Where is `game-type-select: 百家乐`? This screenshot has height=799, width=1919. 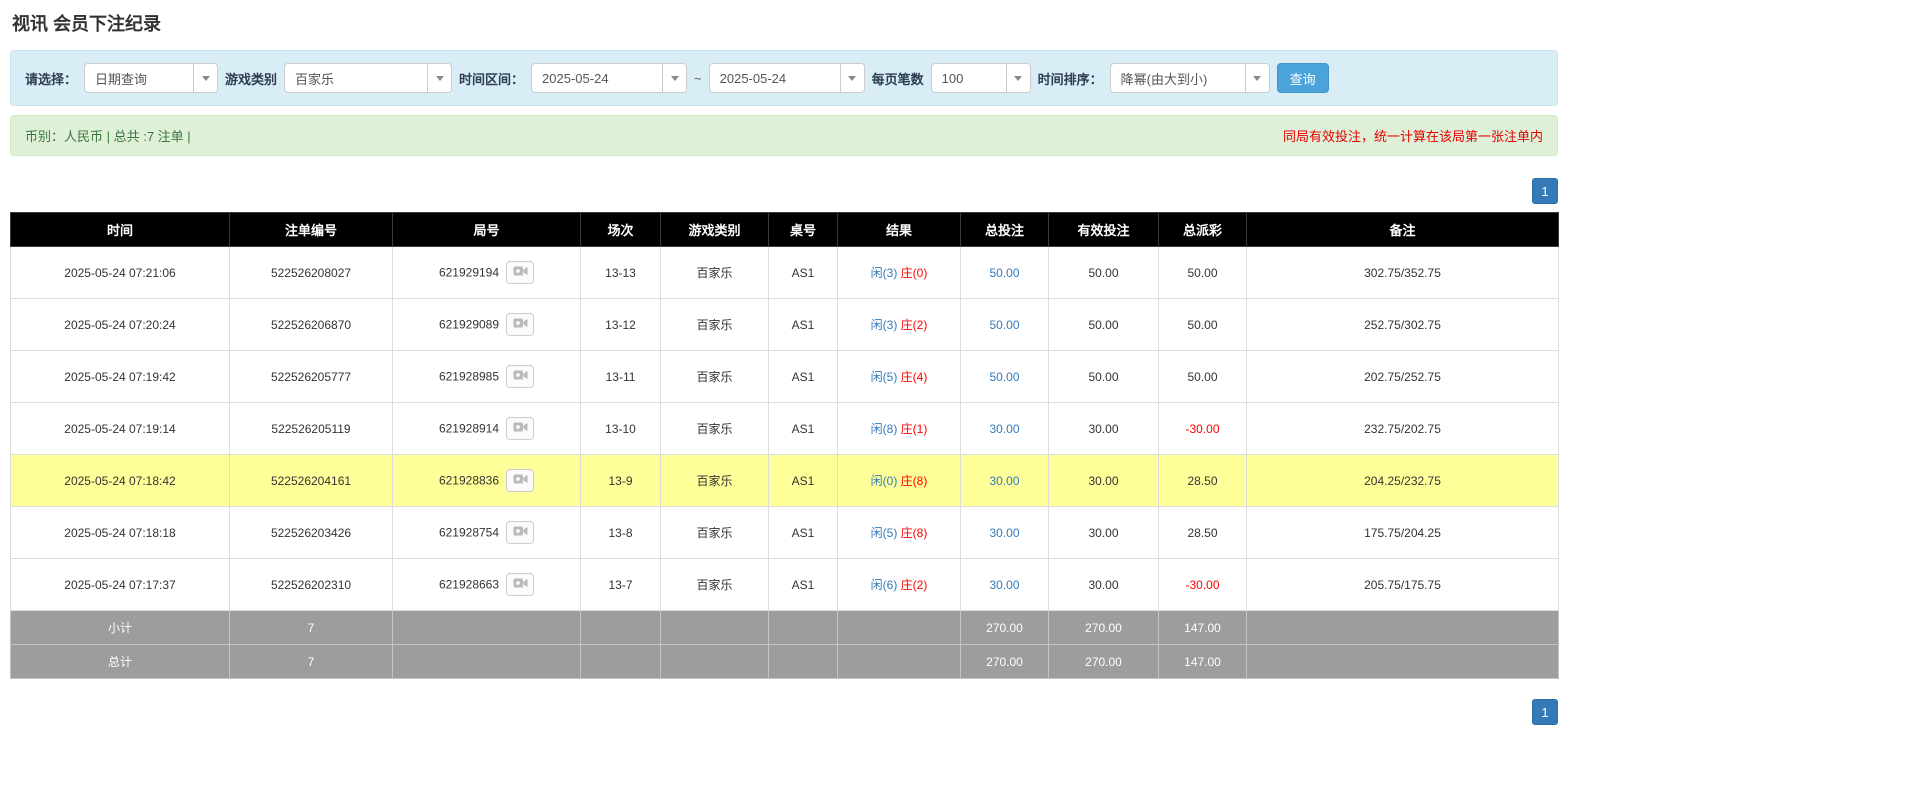
game-type-select: 百家乐 is located at coordinates (368, 78).